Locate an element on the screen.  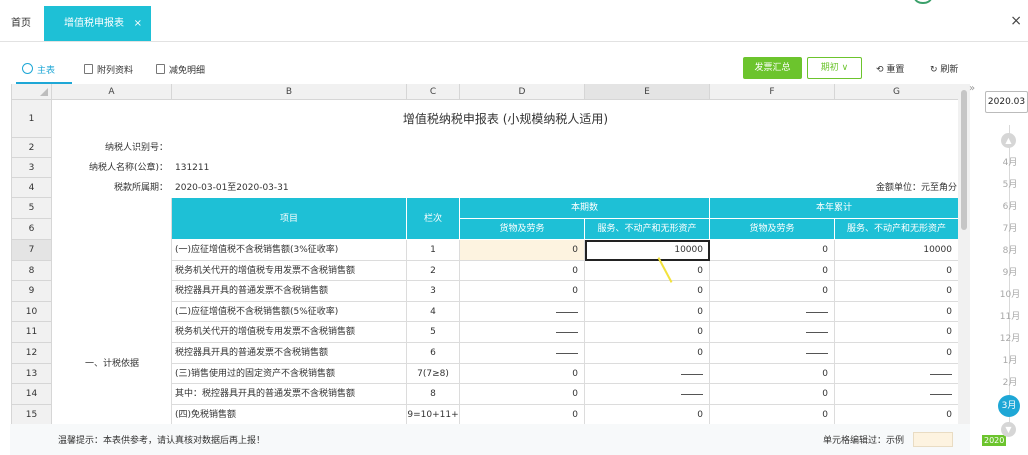
row-header-2: 2 is located at coordinates (32, 148).